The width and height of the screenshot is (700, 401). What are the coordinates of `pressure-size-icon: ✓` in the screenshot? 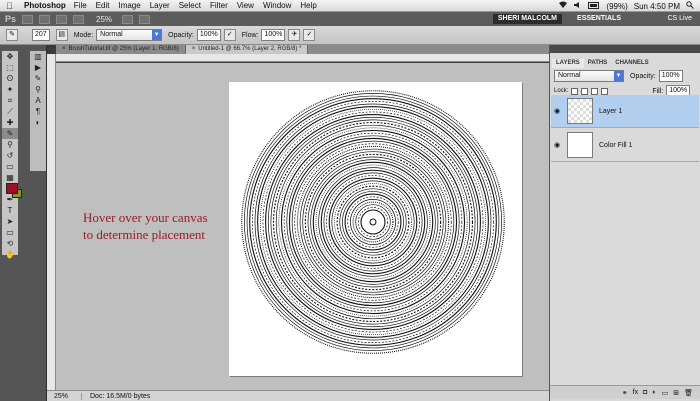 It's located at (309, 35).